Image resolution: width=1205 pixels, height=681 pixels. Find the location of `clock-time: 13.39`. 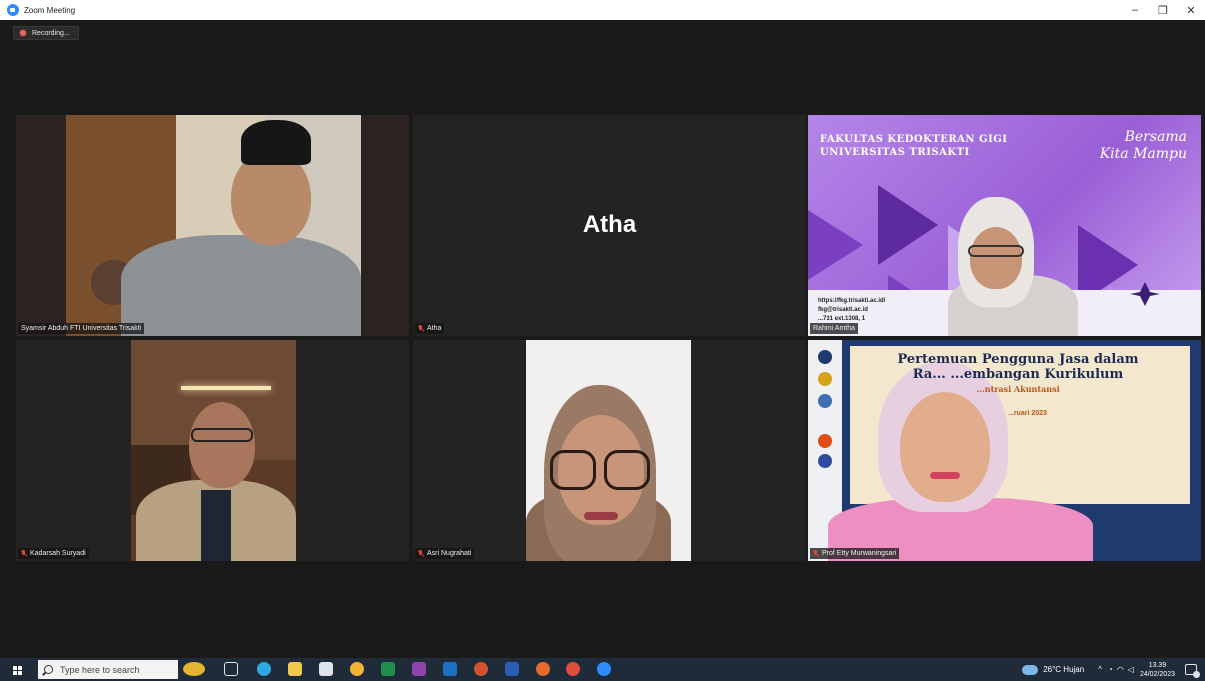

clock-time: 13.39 is located at coordinates (1157, 665).